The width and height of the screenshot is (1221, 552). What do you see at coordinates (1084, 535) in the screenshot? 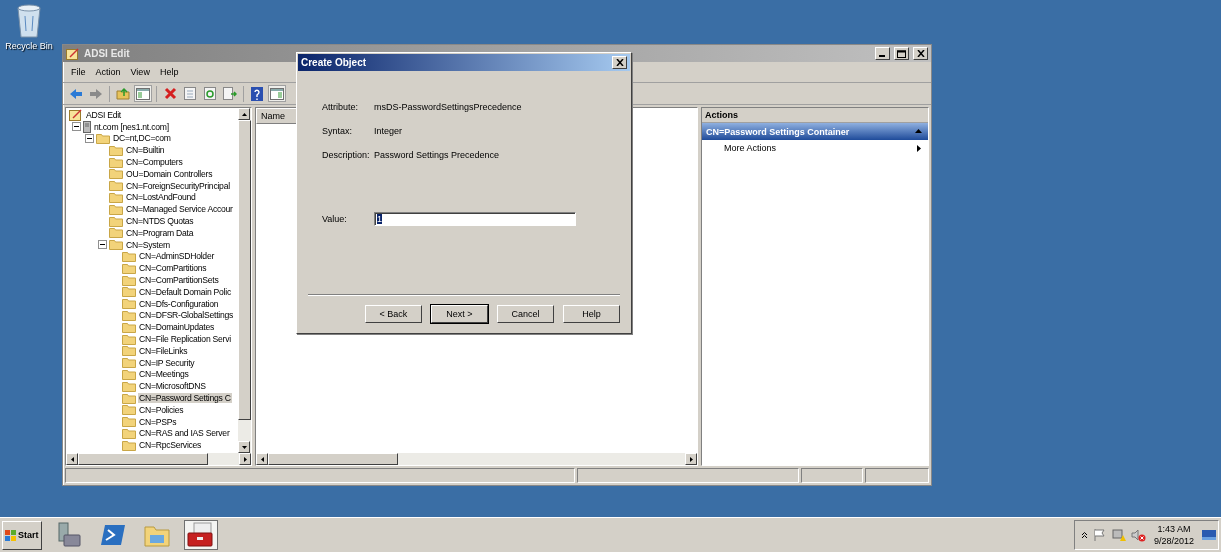
I see `chevron-up-icon` at bounding box center [1084, 535].